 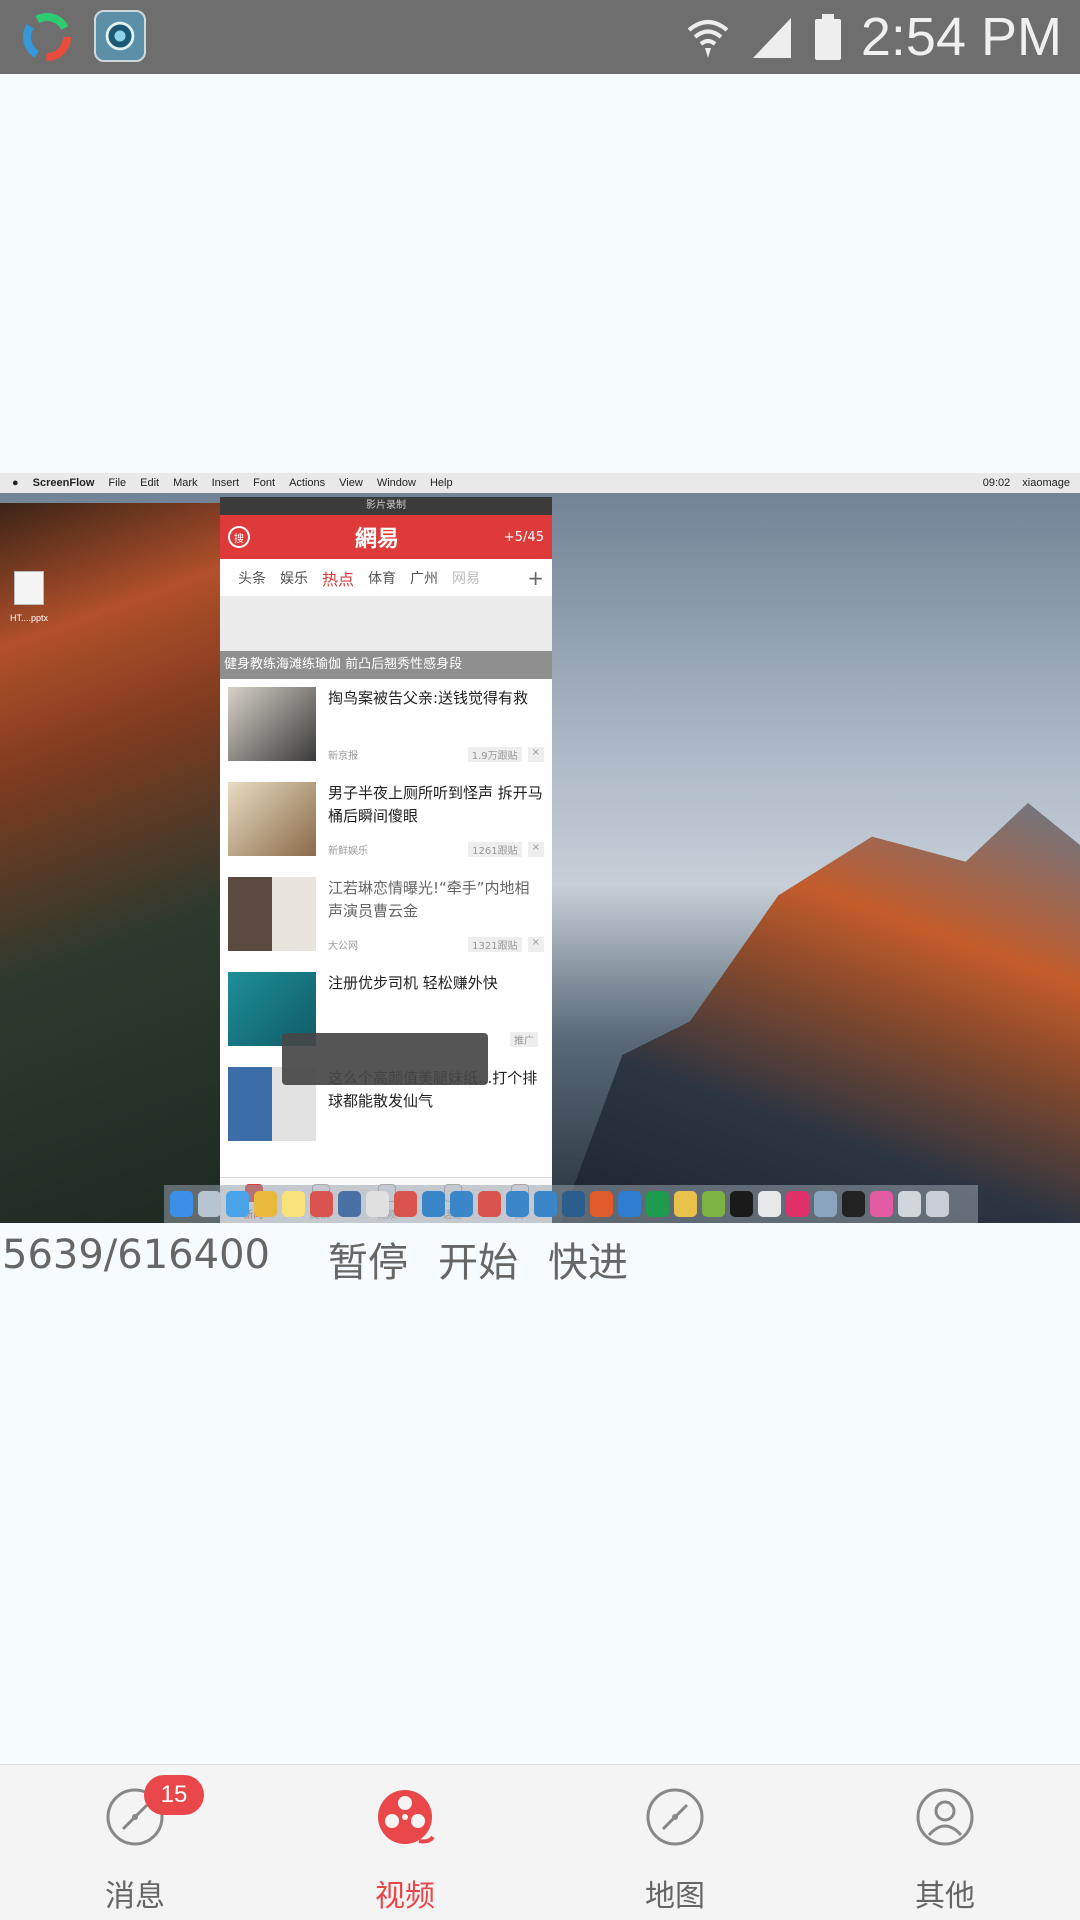 What do you see at coordinates (181, 1204) in the screenshot?
I see `finder-icon` at bounding box center [181, 1204].